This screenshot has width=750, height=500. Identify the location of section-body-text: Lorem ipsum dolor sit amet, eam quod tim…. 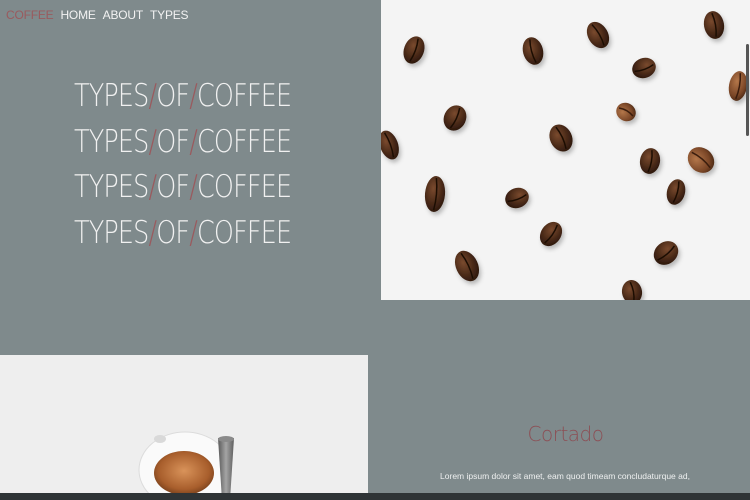
(565, 476).